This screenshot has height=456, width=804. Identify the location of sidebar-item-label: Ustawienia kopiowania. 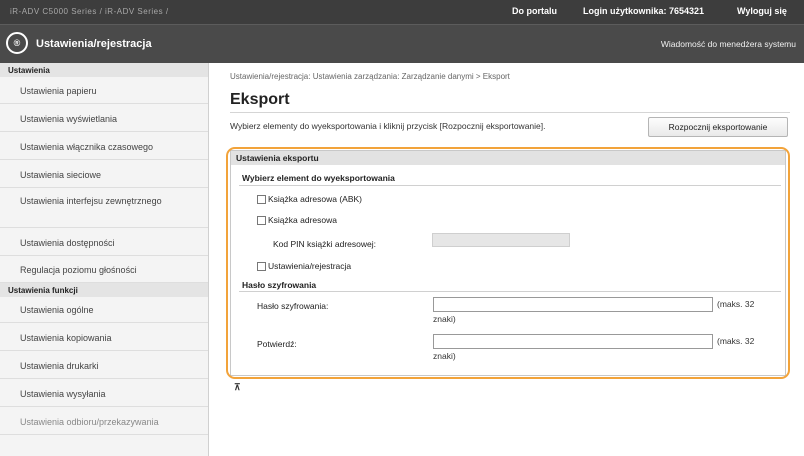
(66, 338).